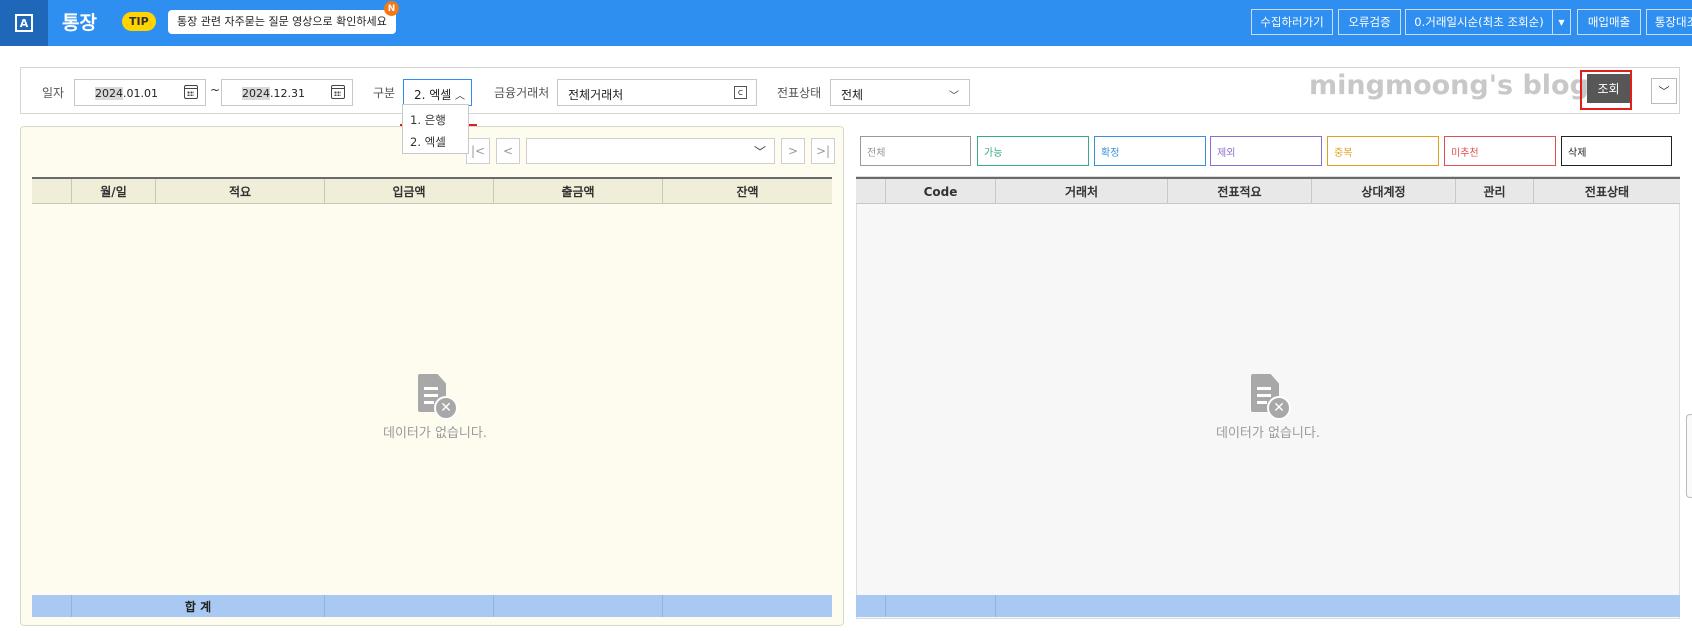  Describe the element at coordinates (409, 606) in the screenshot. I see `total-deposit` at that location.